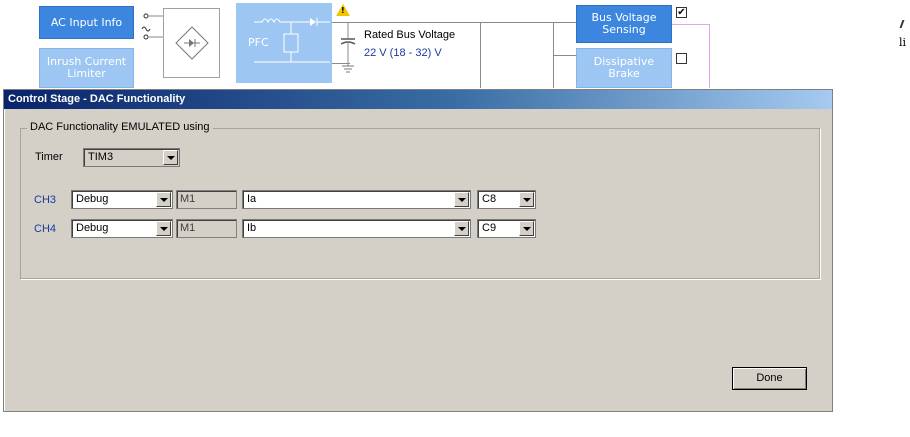 This screenshot has width=910, height=437. I want to click on ch3-pin-select: C8, so click(506, 199).